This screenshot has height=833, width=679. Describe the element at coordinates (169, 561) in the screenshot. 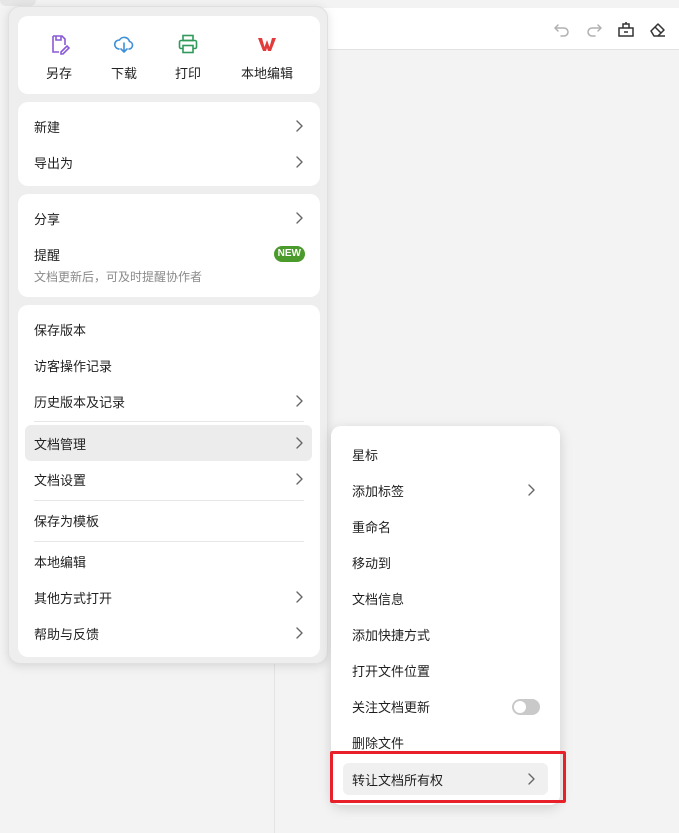

I see `menu-item-local-edit: 本地编辑` at that location.